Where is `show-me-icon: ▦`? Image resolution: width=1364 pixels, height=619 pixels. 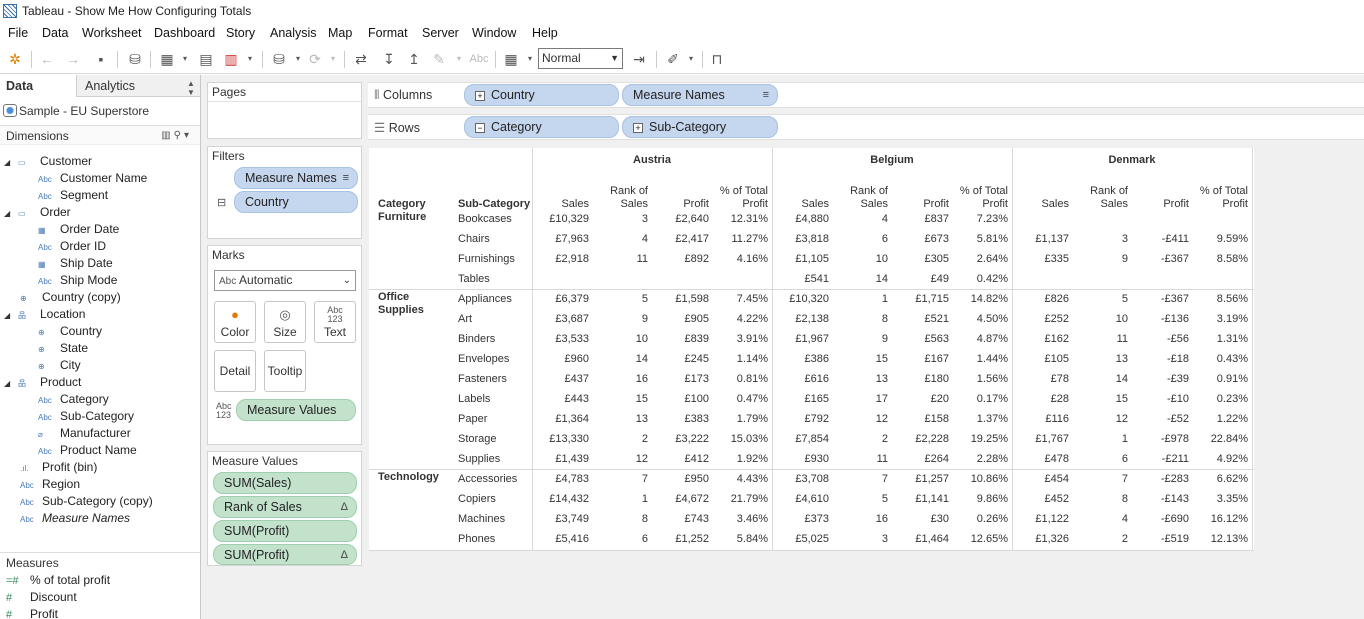 show-me-icon: ▦ is located at coordinates (511, 59).